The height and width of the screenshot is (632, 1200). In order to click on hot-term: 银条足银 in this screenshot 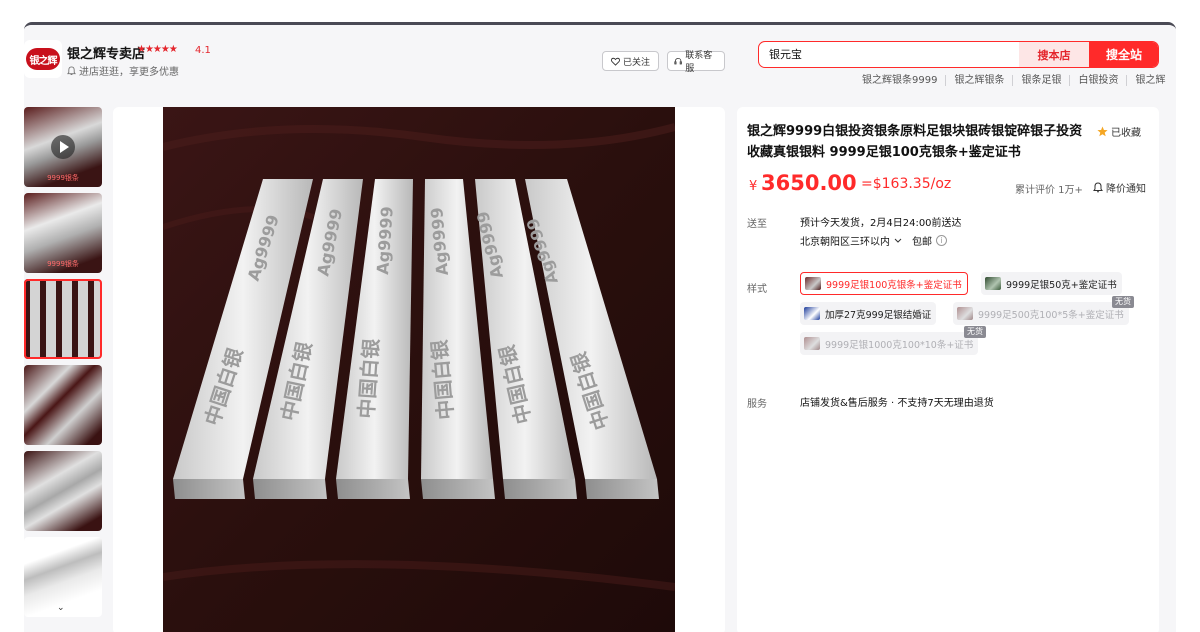, I will do `click(1040, 80)`.